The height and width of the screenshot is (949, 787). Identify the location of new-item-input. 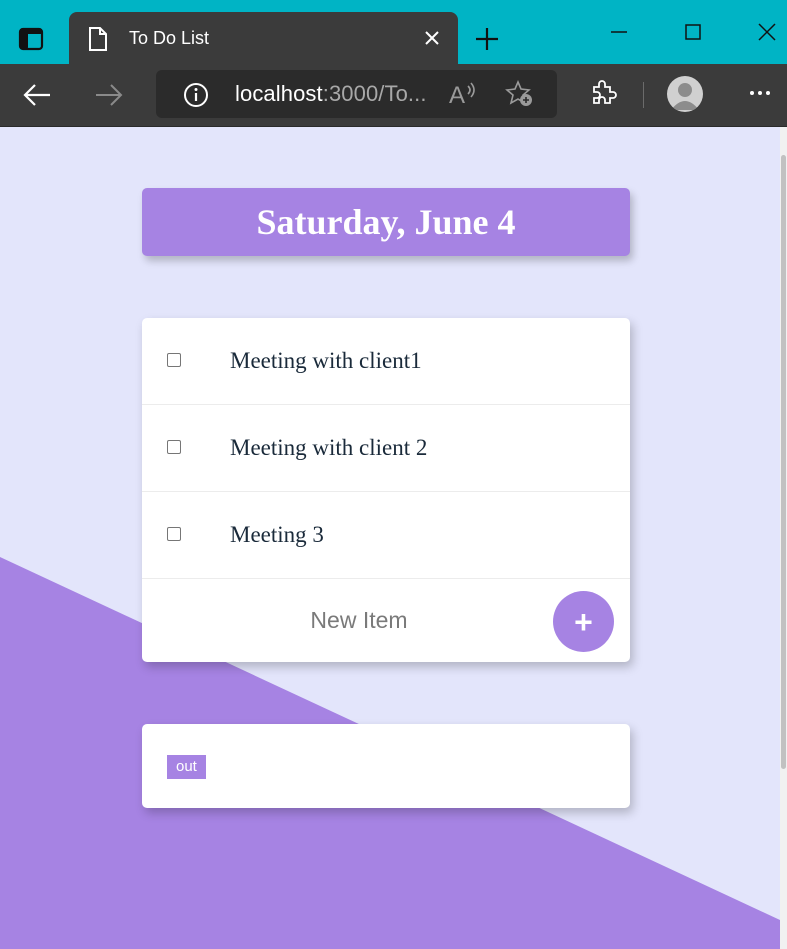
(359, 620).